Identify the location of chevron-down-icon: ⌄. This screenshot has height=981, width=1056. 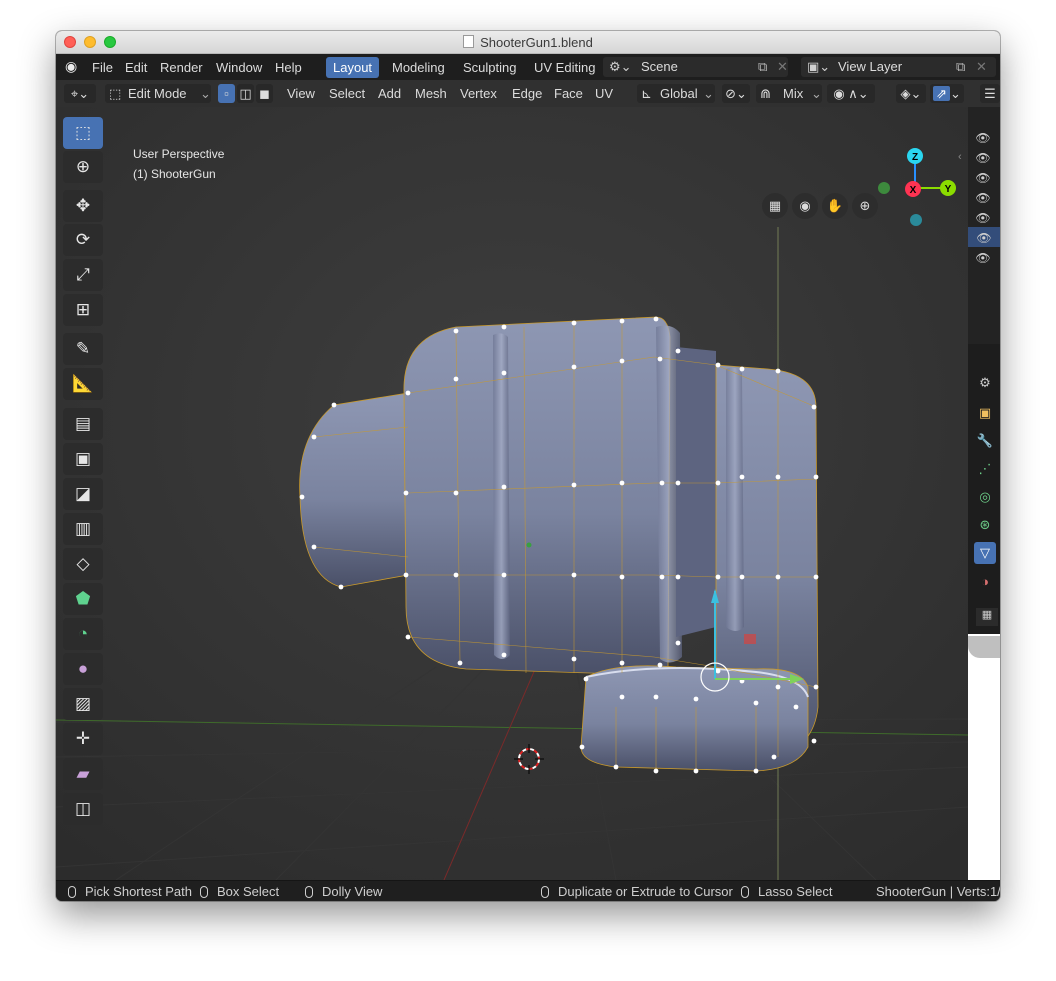
(205, 93).